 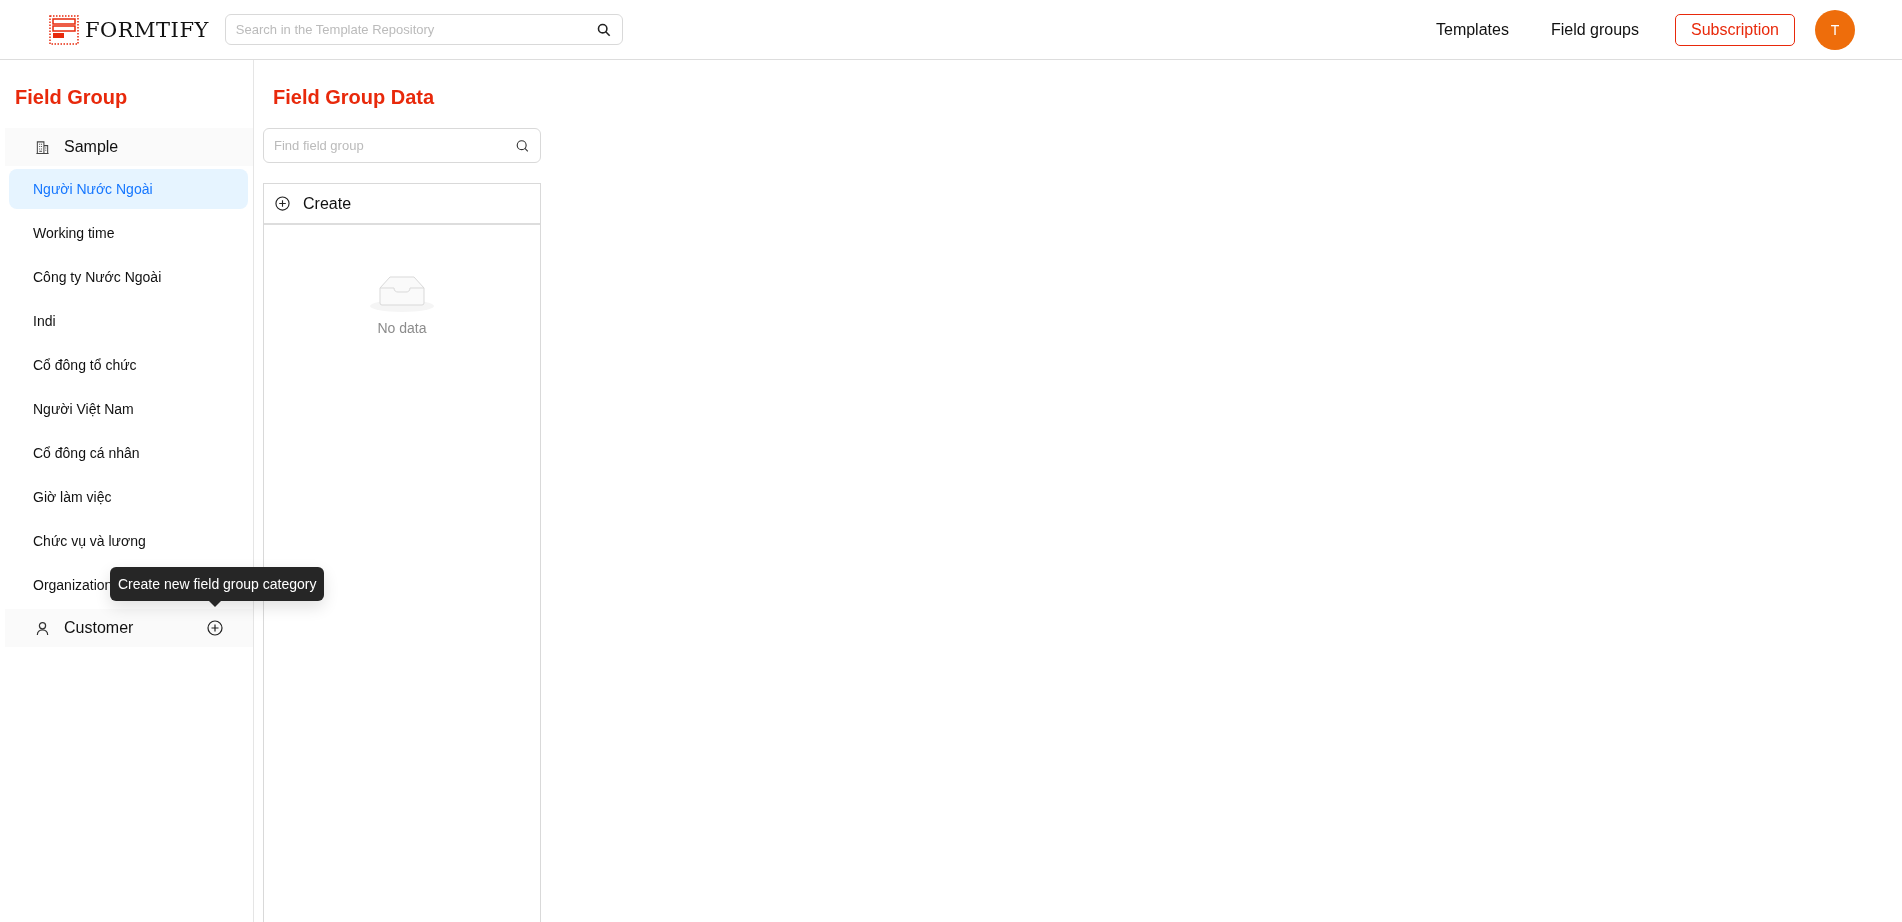 I want to click on field-group-item: Công ty Nước Ngoài, so click(x=128, y=277).